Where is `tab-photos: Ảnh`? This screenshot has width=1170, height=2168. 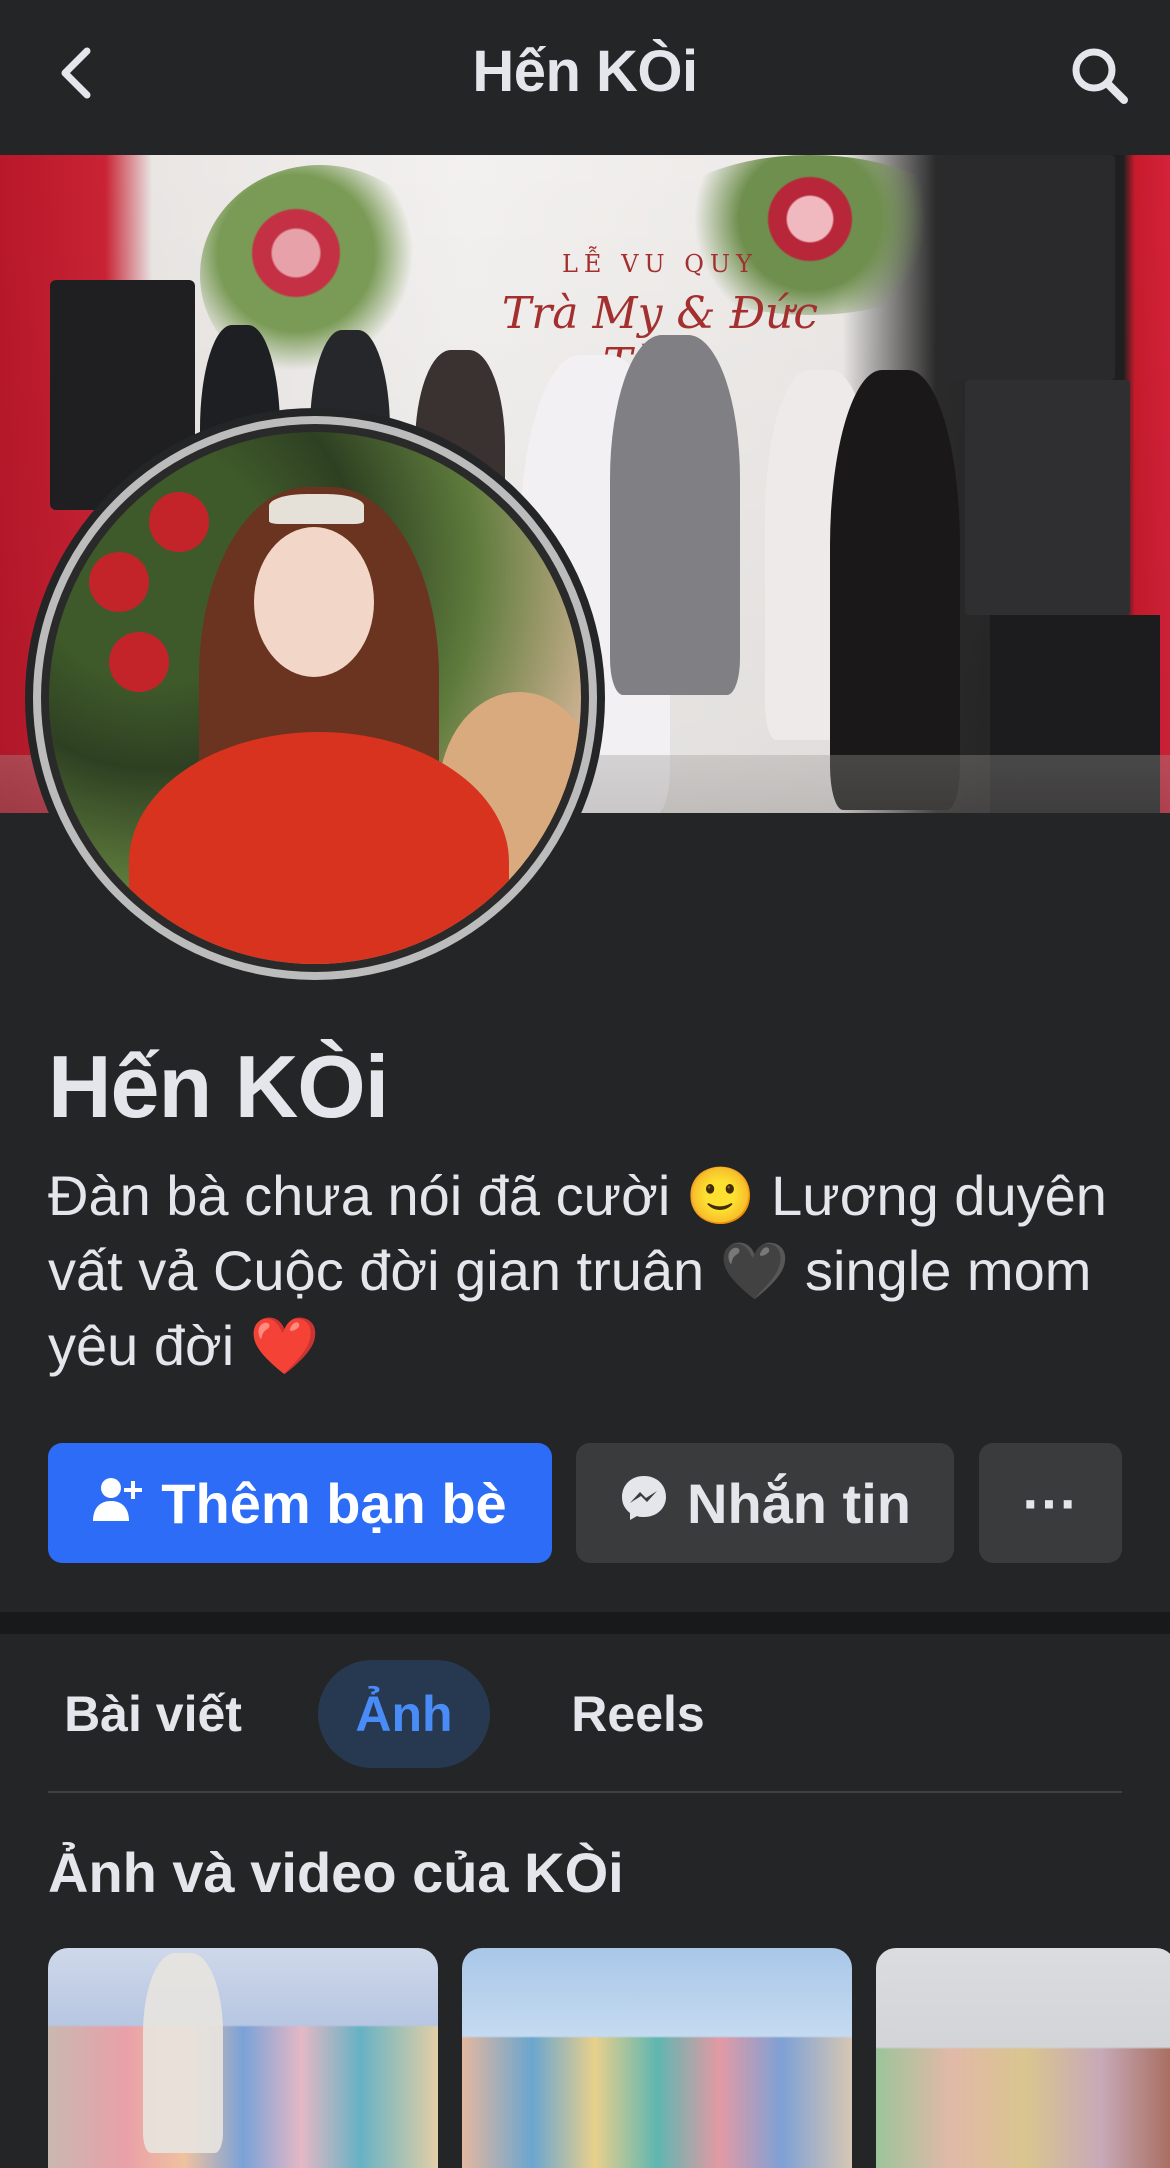 tab-photos: Ảnh is located at coordinates (404, 1714).